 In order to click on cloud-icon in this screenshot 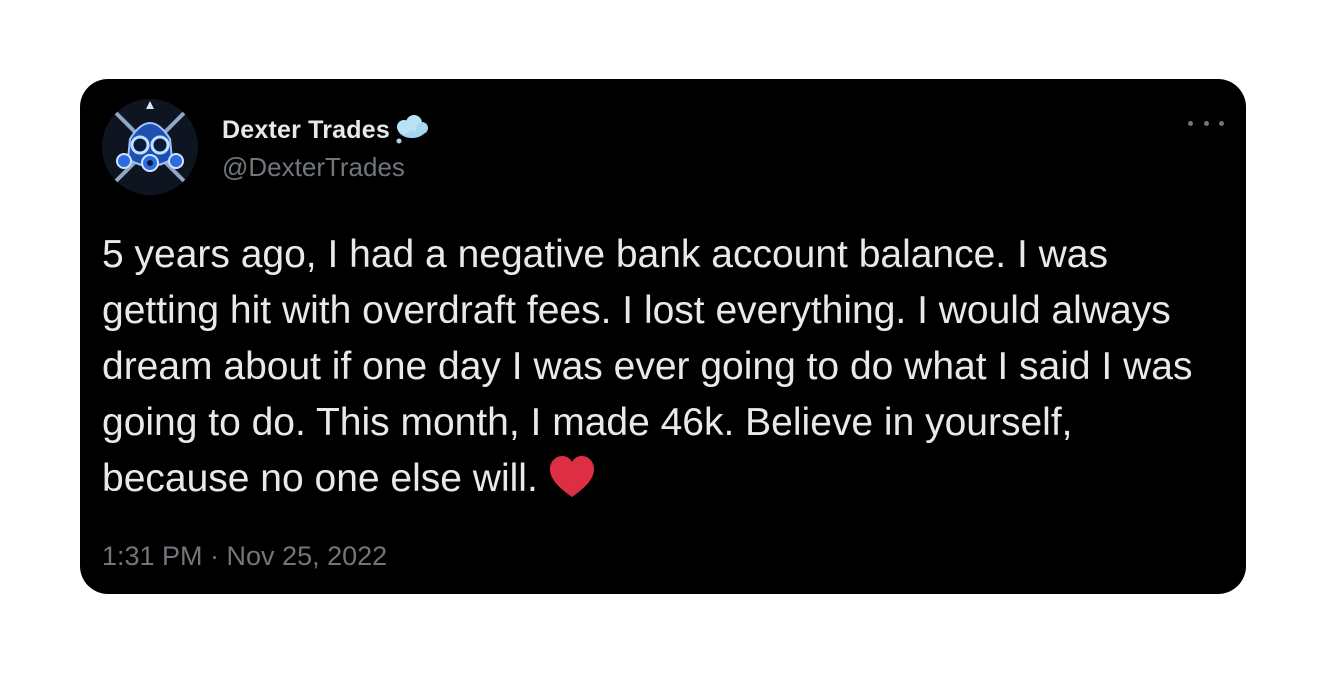, I will do `click(412, 128)`.